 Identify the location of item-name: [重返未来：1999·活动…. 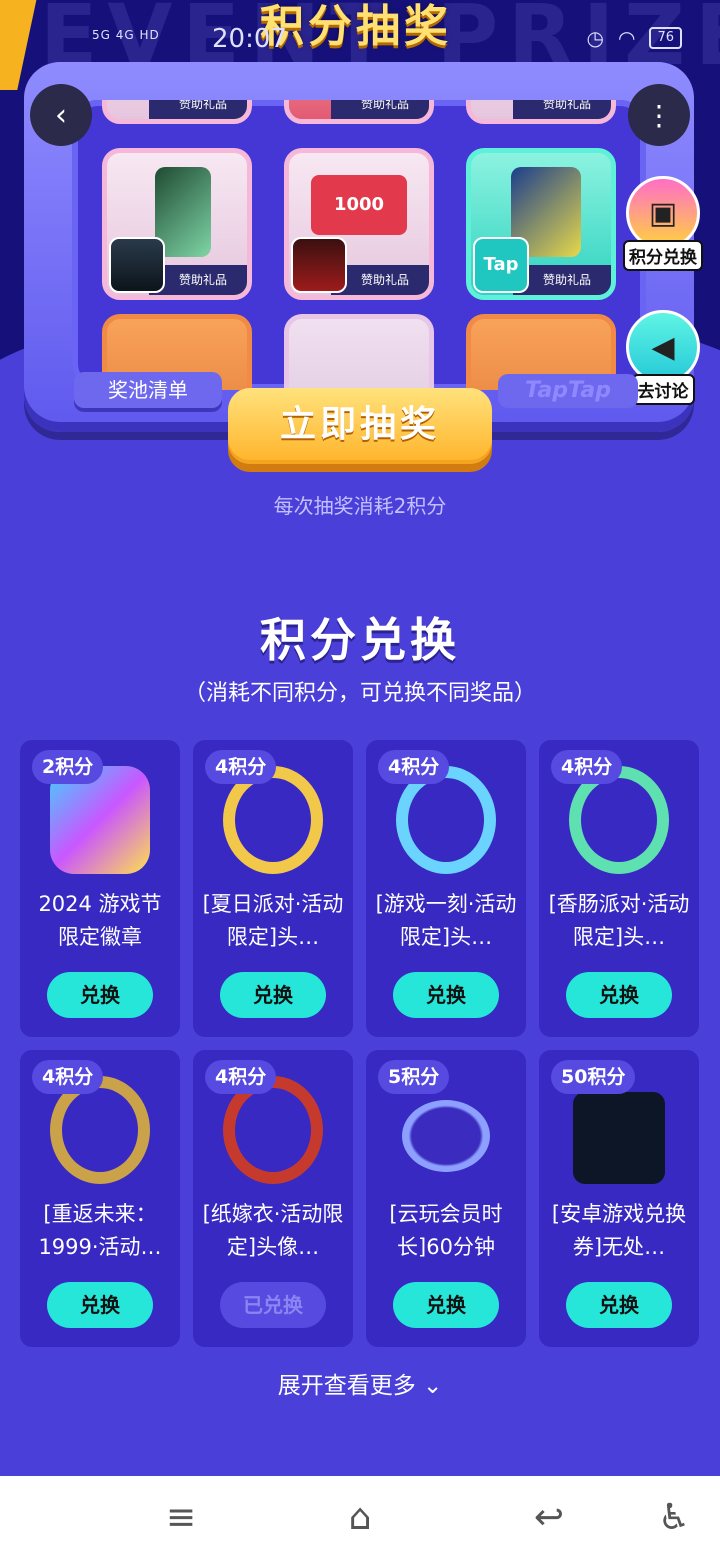
(100, 1230).